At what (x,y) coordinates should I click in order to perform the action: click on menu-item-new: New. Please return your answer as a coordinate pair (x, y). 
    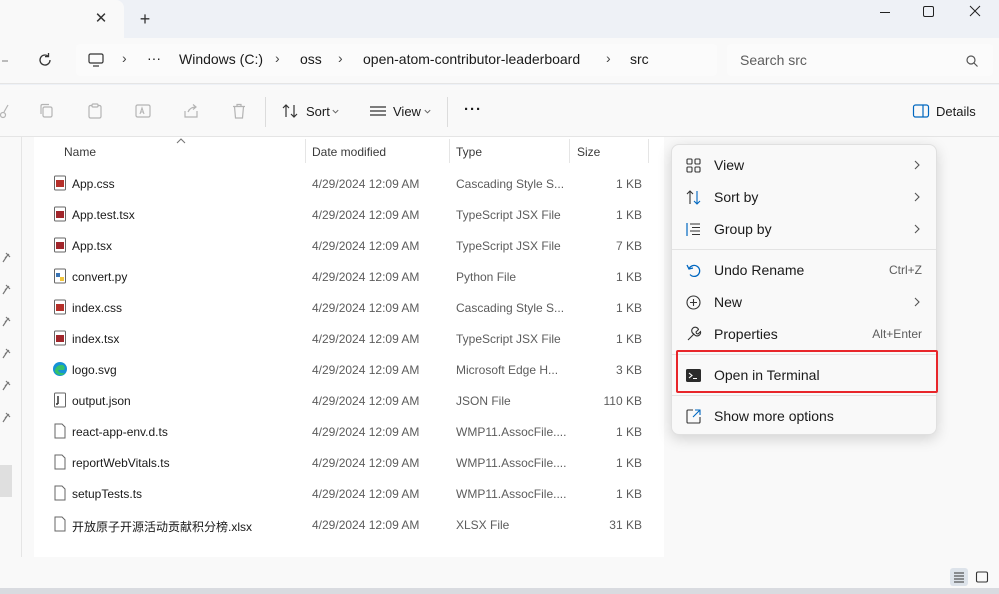
    Looking at the image, I should click on (805, 302).